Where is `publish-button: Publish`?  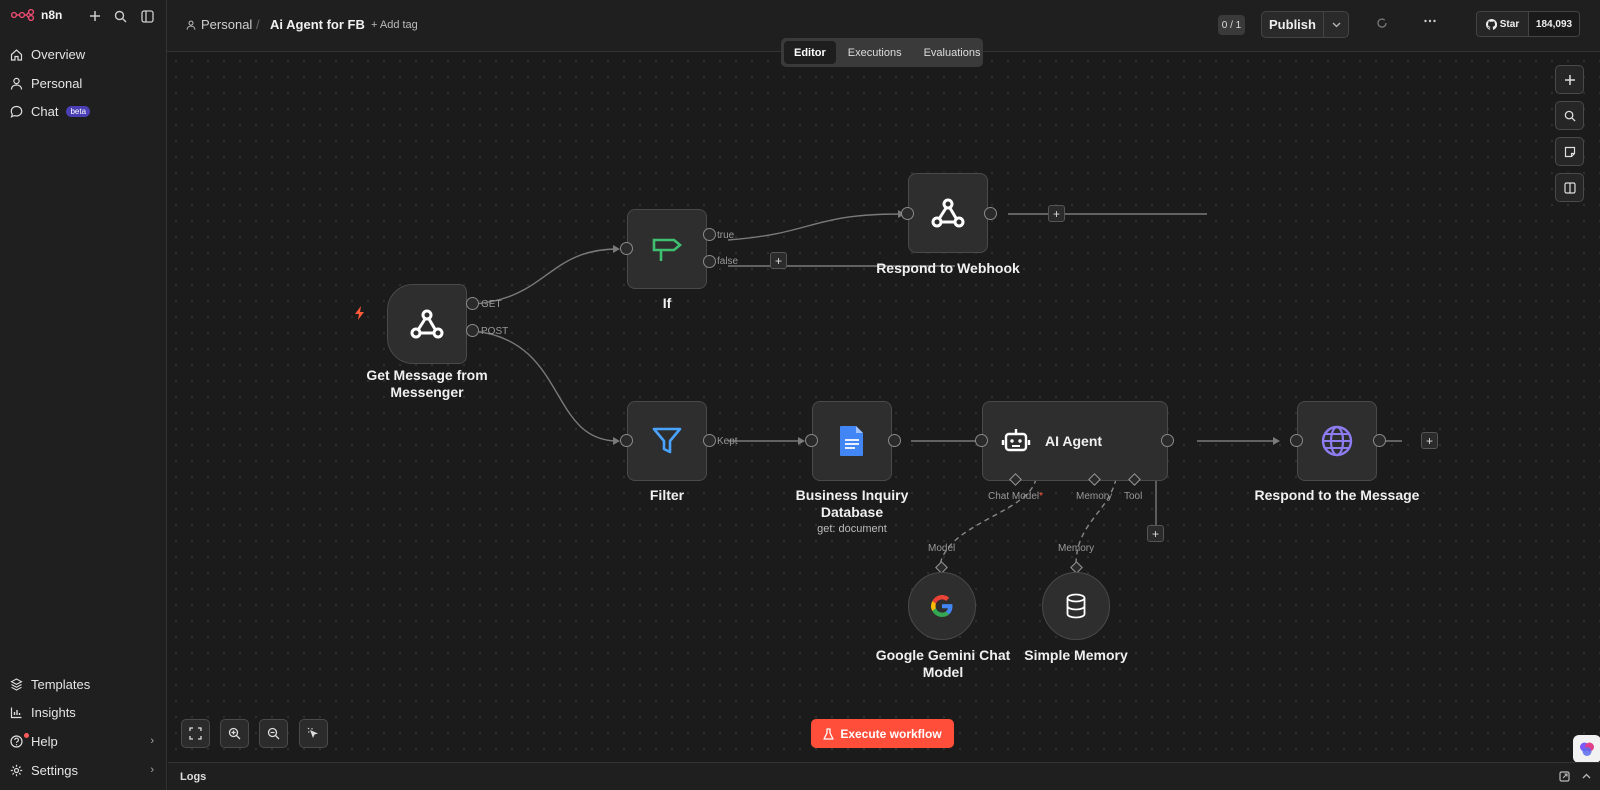
publish-button: Publish is located at coordinates (1293, 24).